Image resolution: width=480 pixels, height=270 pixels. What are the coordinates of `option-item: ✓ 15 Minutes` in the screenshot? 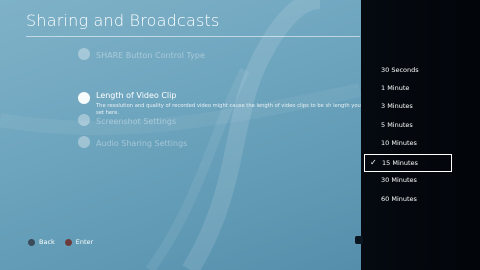 It's located at (408, 163).